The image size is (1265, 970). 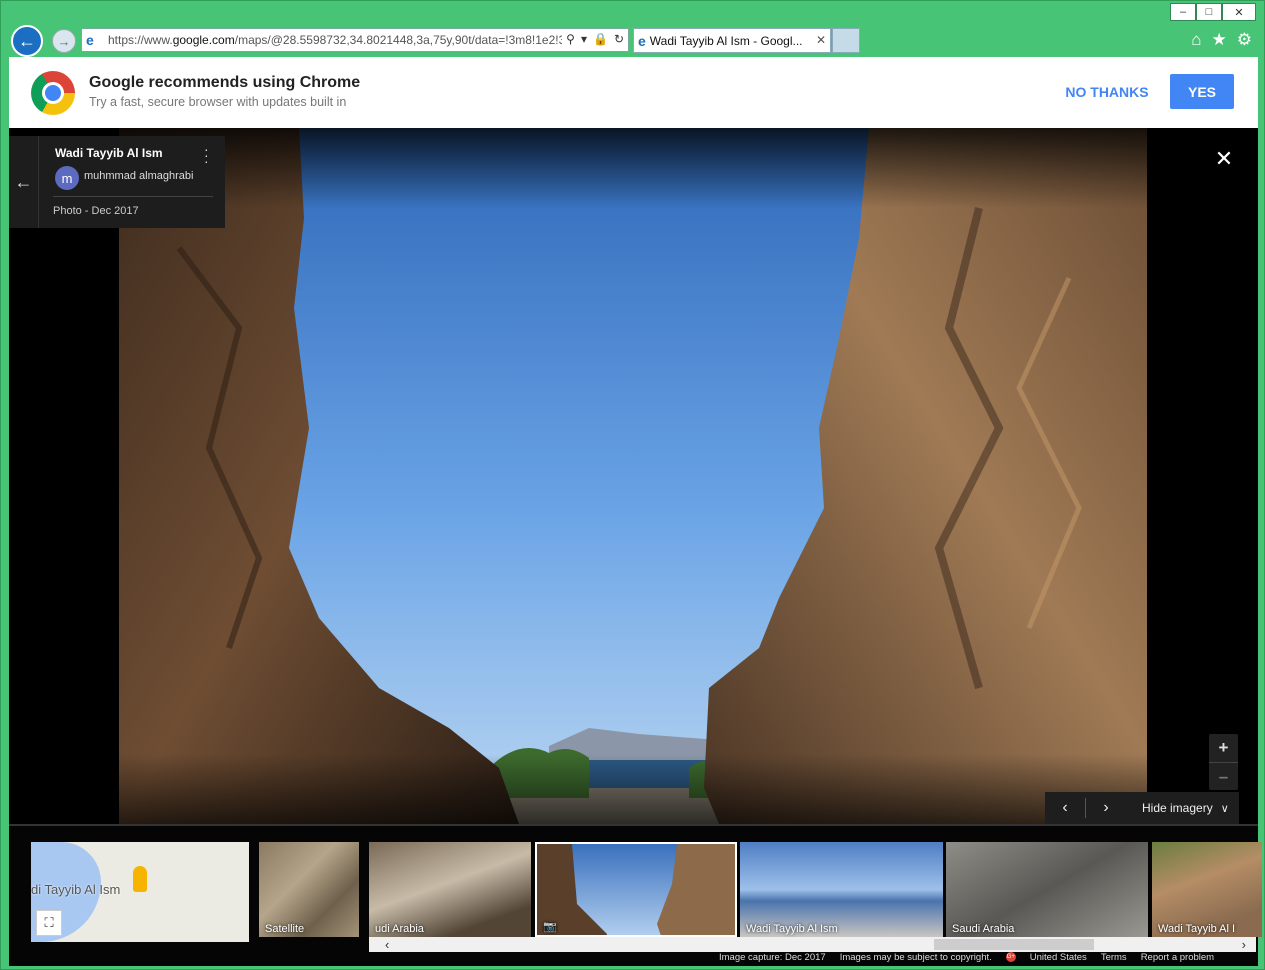 What do you see at coordinates (1225, 808) in the screenshot?
I see `chevron-down-icon: ∨` at bounding box center [1225, 808].